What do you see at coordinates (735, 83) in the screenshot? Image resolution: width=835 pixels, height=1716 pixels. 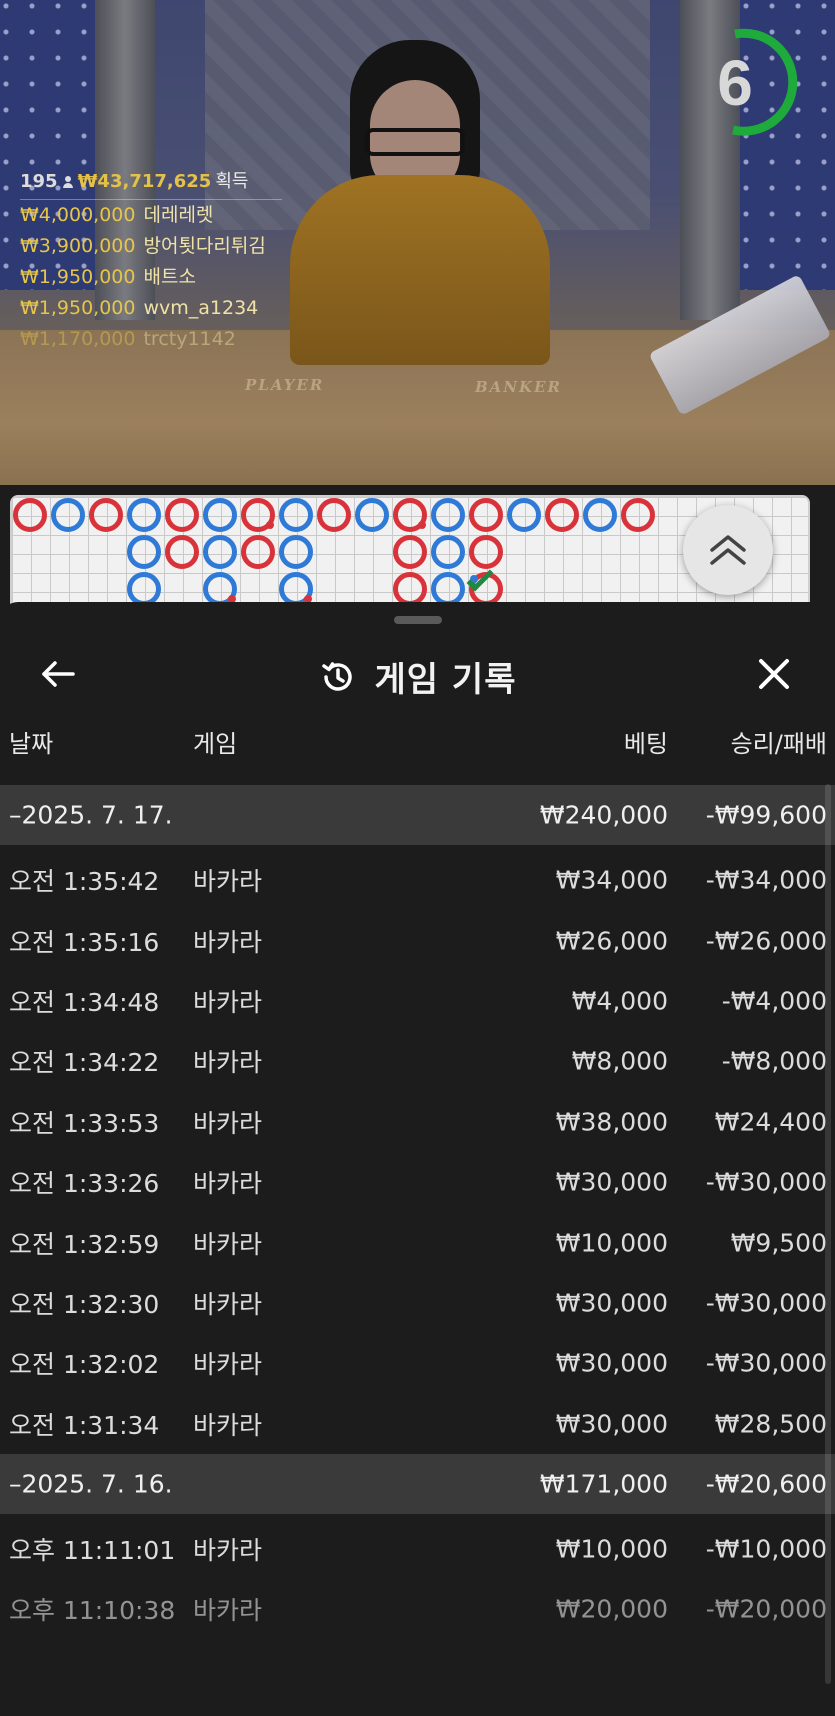 I see `countdown-number: 6` at bounding box center [735, 83].